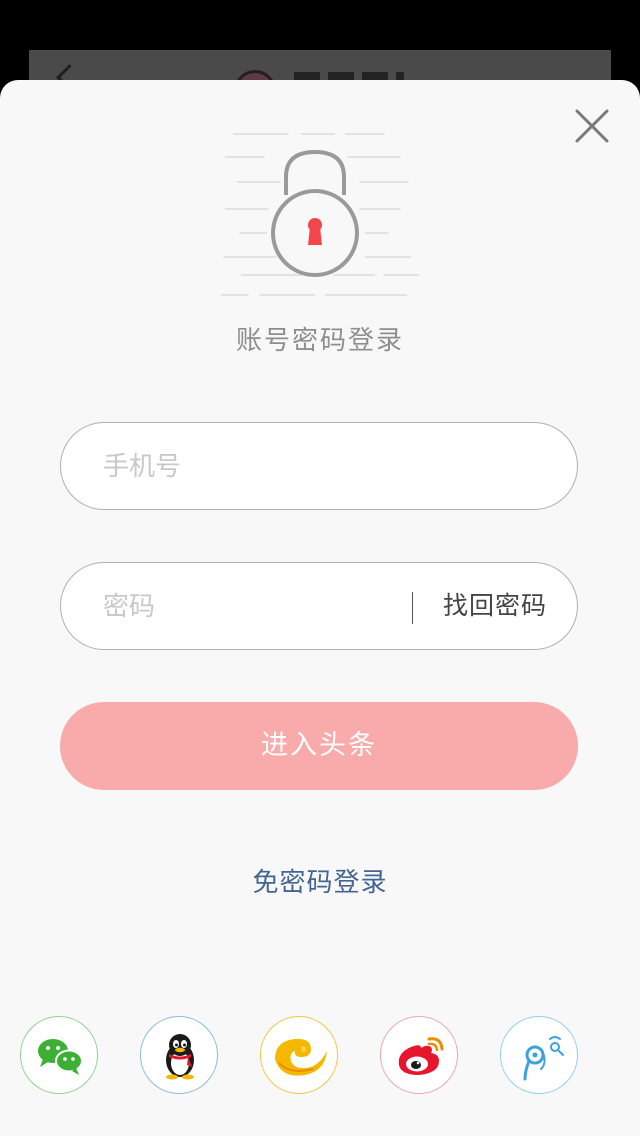  I want to click on weibo-login-button, so click(419, 1055).